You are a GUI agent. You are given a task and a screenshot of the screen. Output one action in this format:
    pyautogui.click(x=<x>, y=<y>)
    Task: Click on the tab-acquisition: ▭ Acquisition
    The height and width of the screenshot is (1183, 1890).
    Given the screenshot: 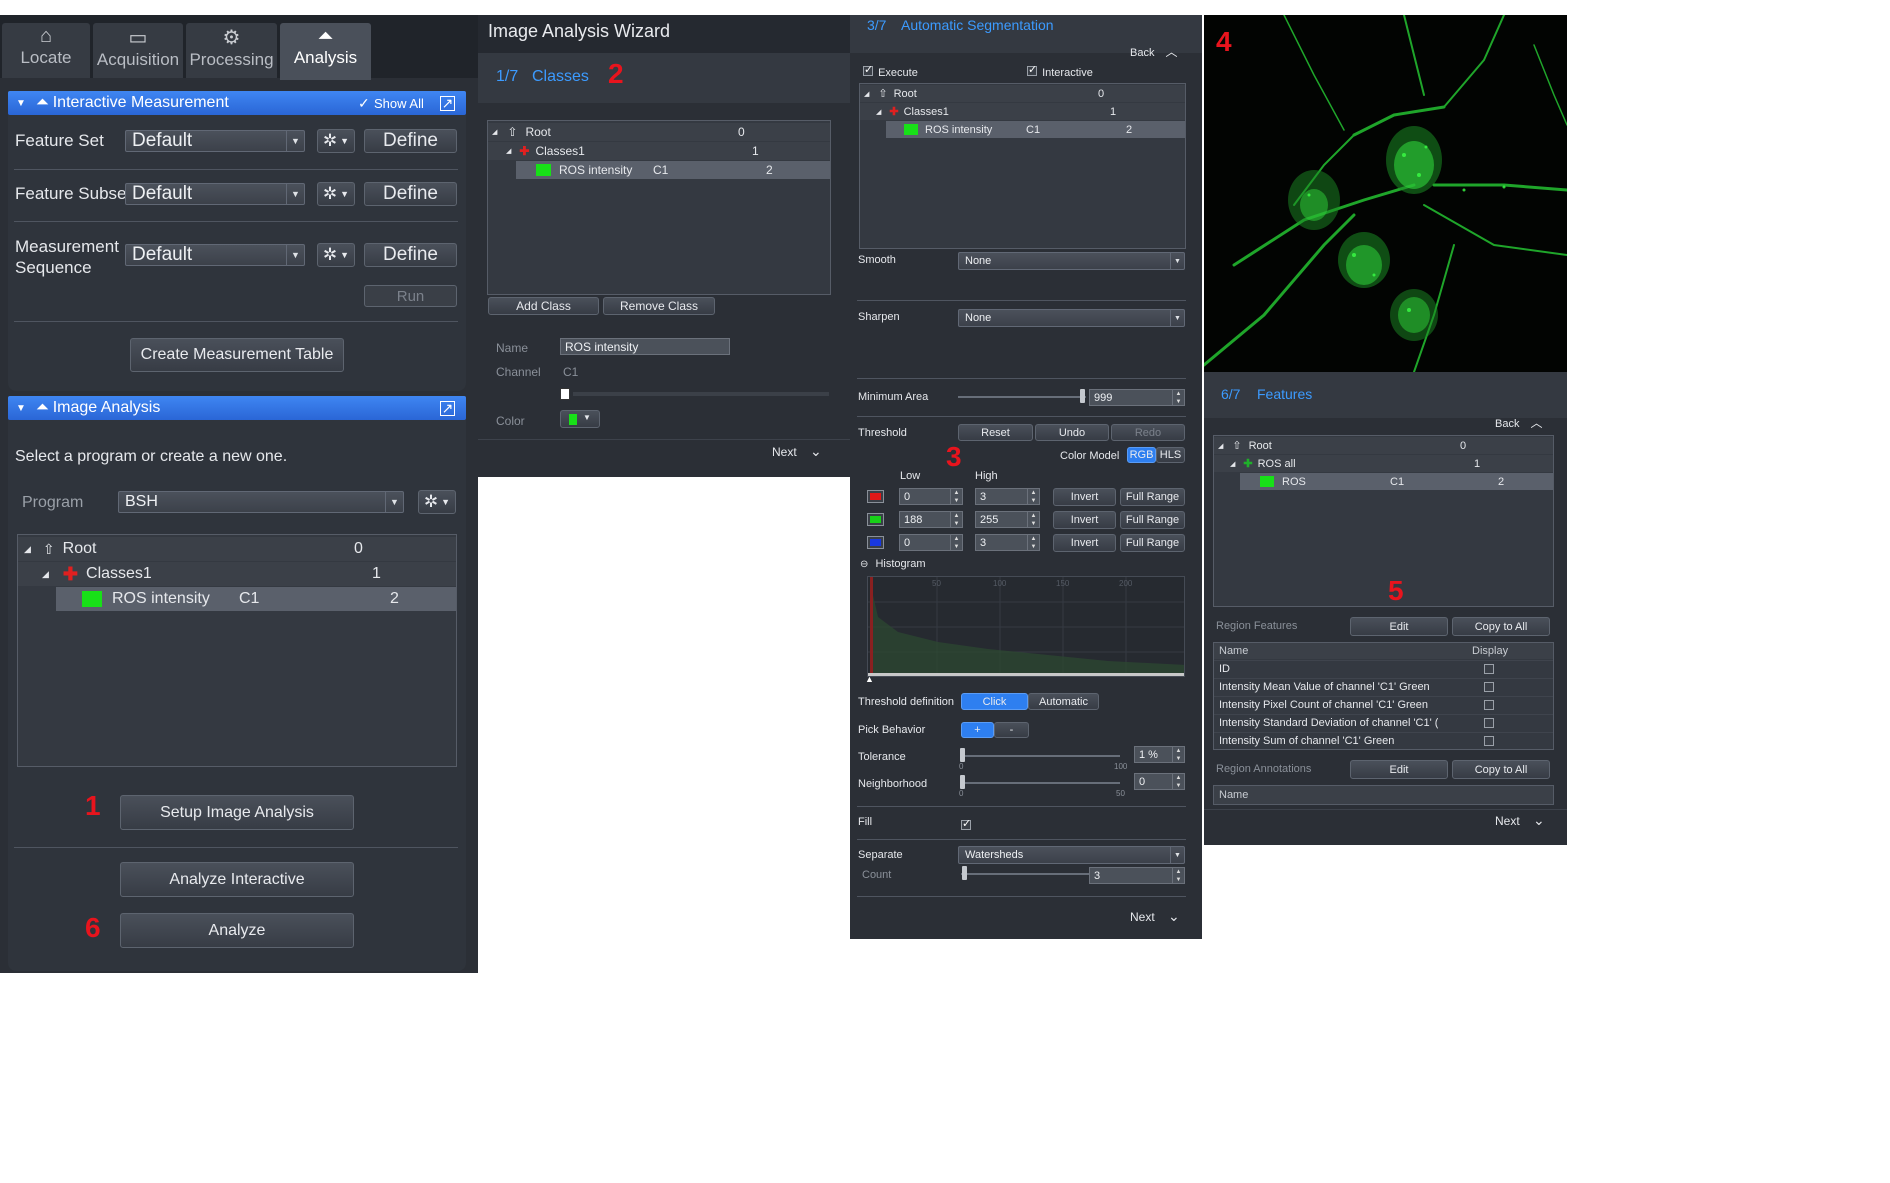 What is the action you would take?
    pyautogui.click(x=138, y=50)
    